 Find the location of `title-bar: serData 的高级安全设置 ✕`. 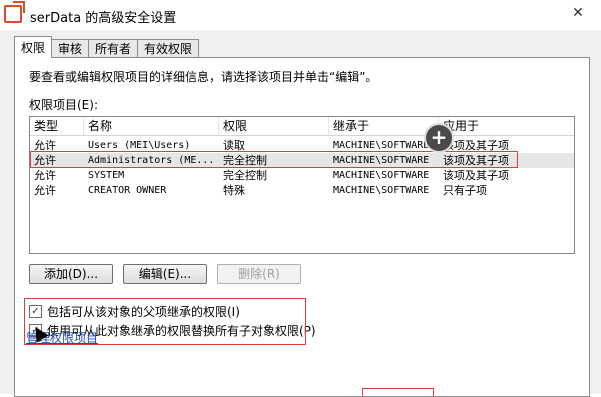

title-bar: serData 的高级安全设置 ✕ is located at coordinates (300, 15).